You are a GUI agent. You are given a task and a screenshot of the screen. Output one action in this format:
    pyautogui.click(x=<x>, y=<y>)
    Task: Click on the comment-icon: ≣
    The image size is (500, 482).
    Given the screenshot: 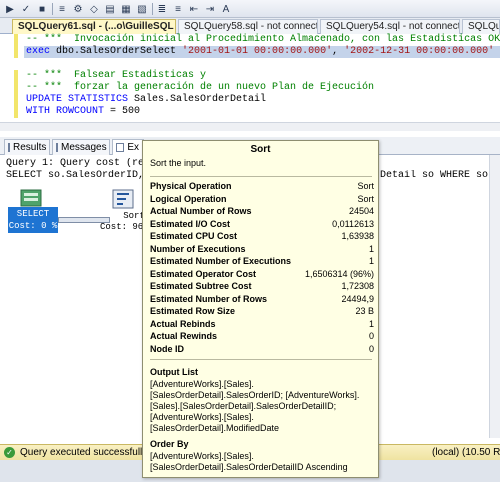 What is the action you would take?
    pyautogui.click(x=162, y=9)
    